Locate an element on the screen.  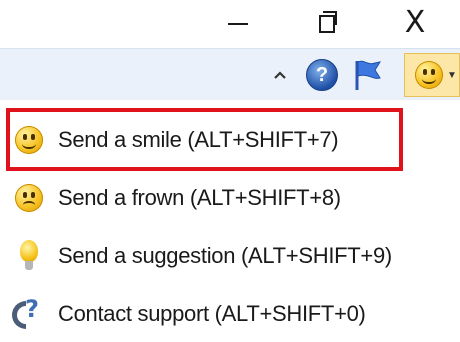
minimize-icon is located at coordinates (238, 24).